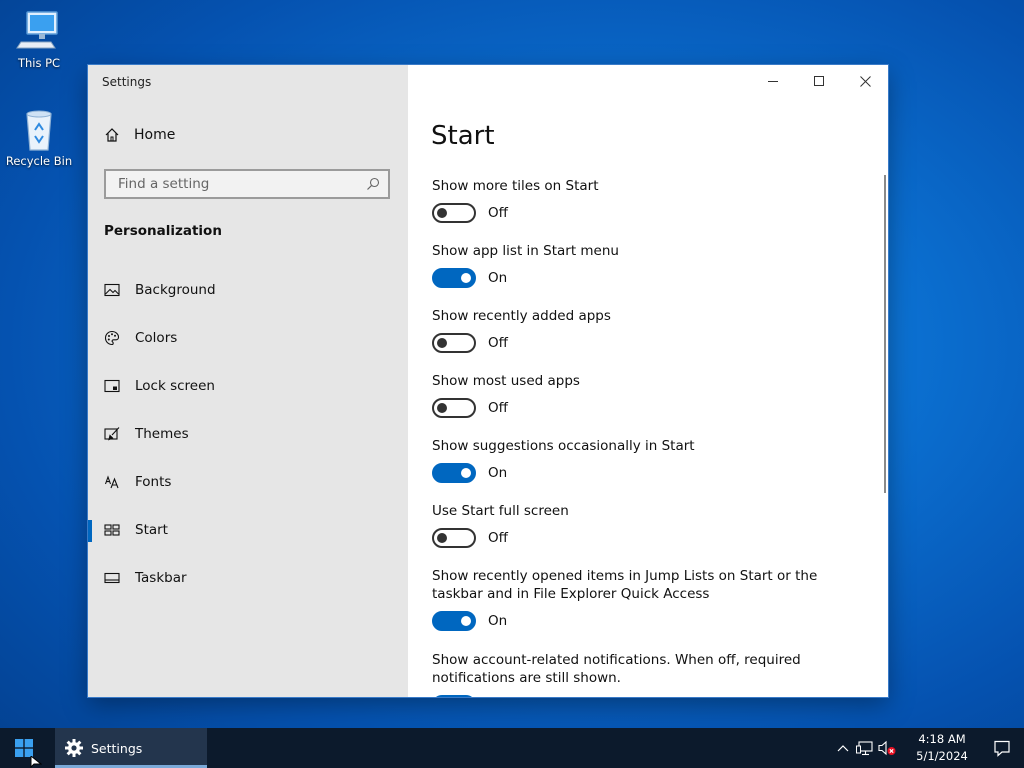 This screenshot has height=768, width=1024. I want to click on volume-muted-icon, so click(887, 748).